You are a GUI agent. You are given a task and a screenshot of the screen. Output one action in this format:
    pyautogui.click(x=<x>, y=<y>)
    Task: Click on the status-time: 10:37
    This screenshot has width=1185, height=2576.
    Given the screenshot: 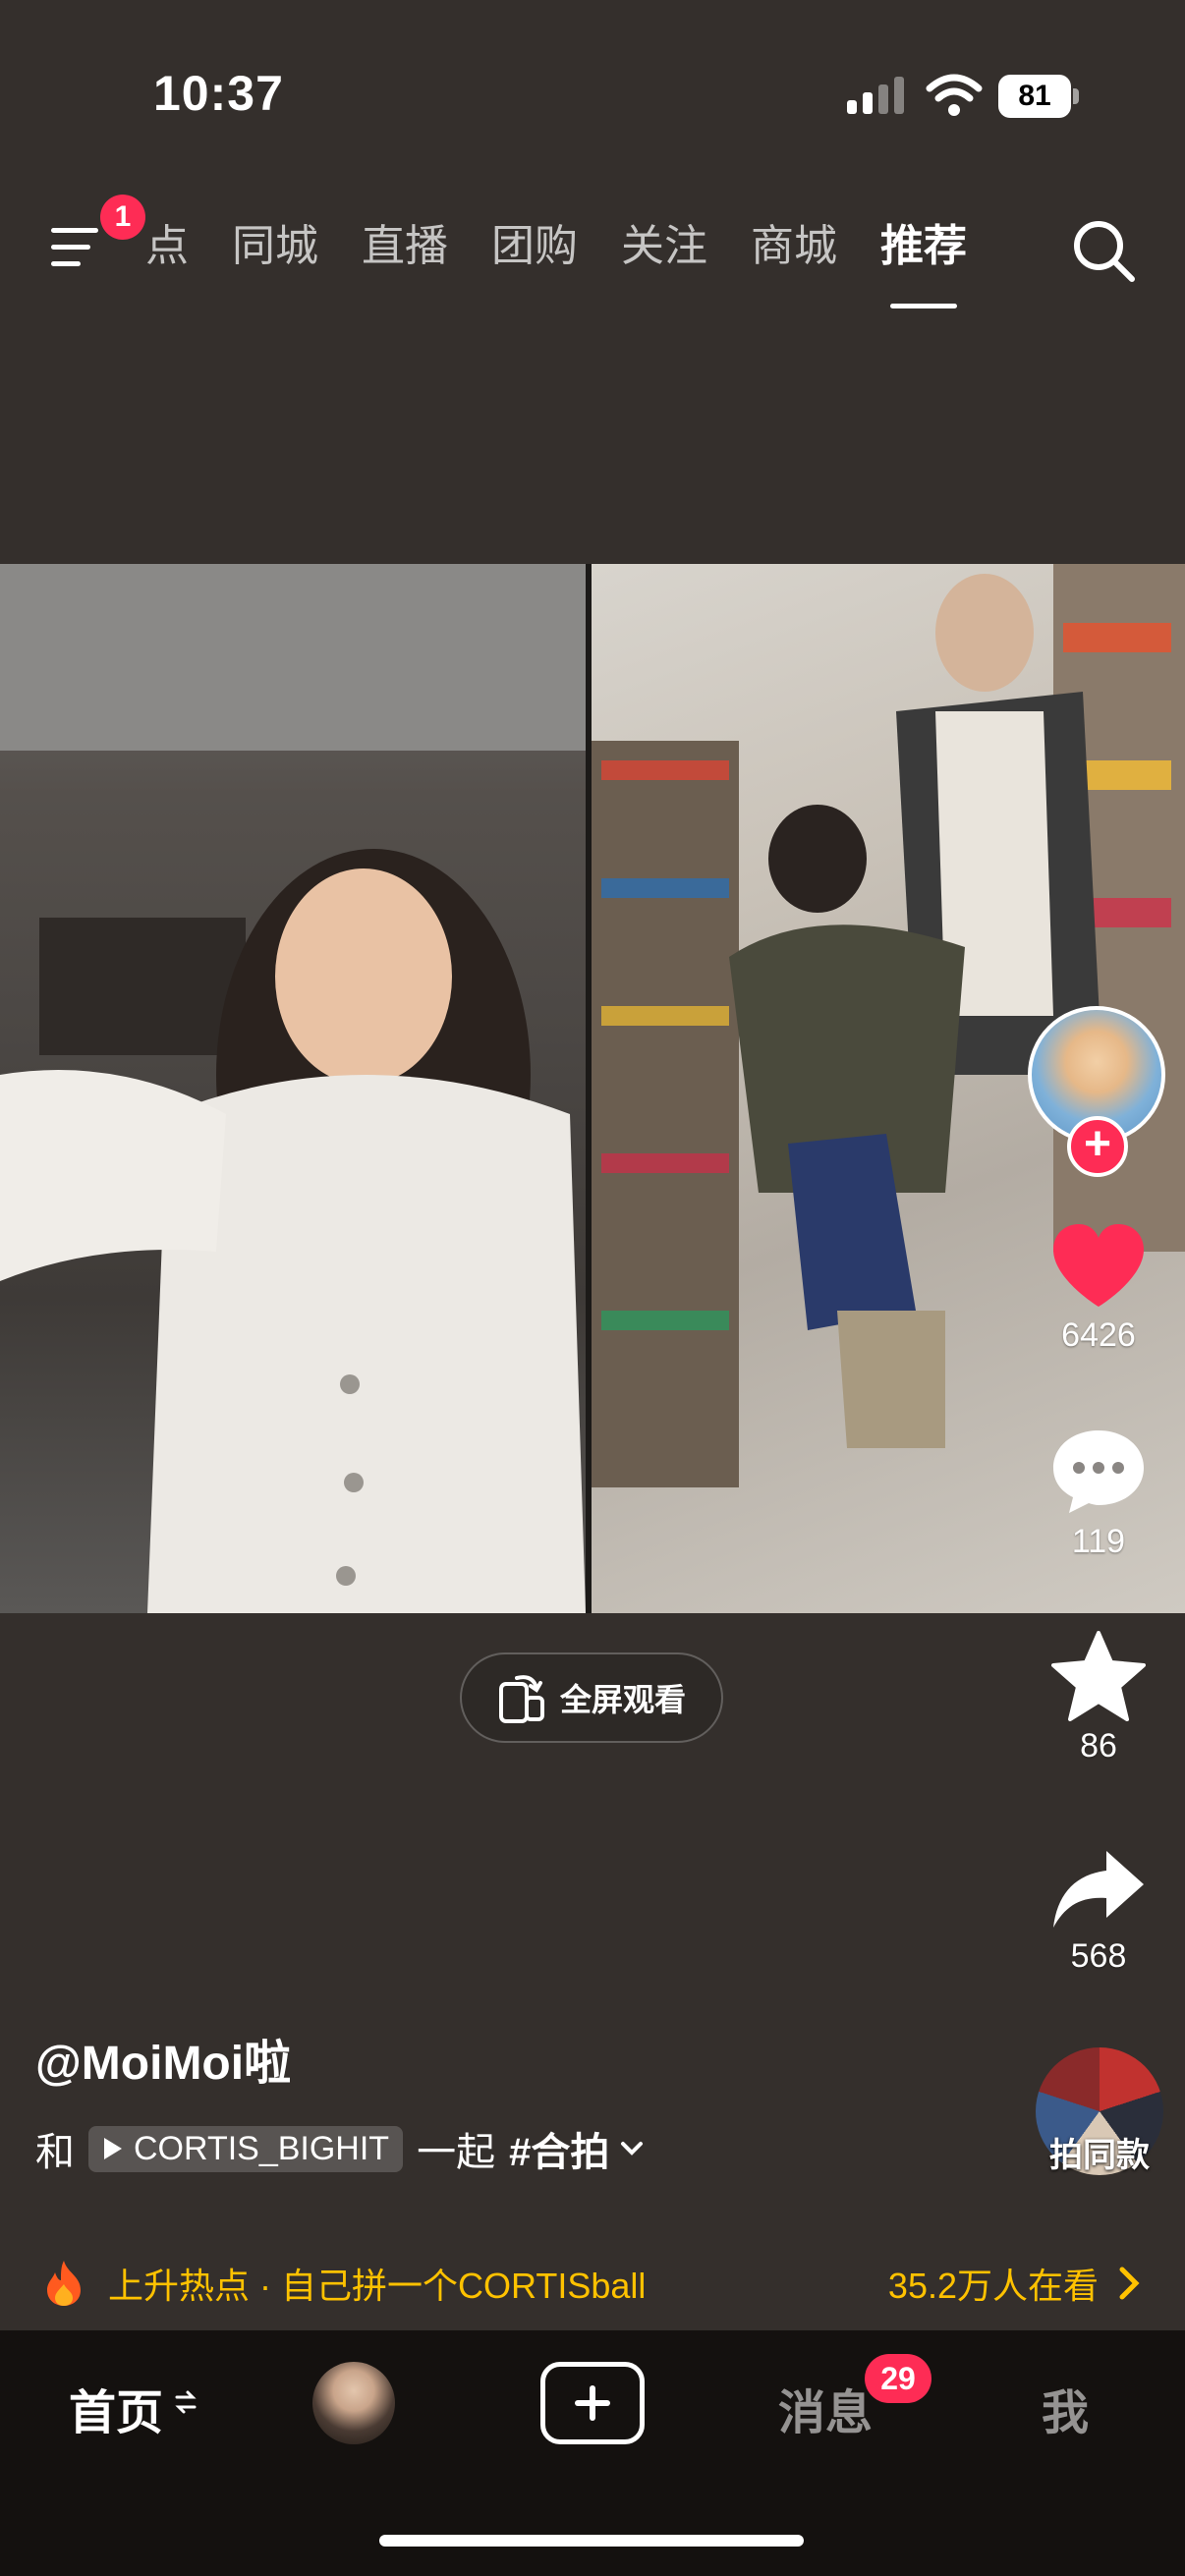 What is the action you would take?
    pyautogui.click(x=219, y=93)
    